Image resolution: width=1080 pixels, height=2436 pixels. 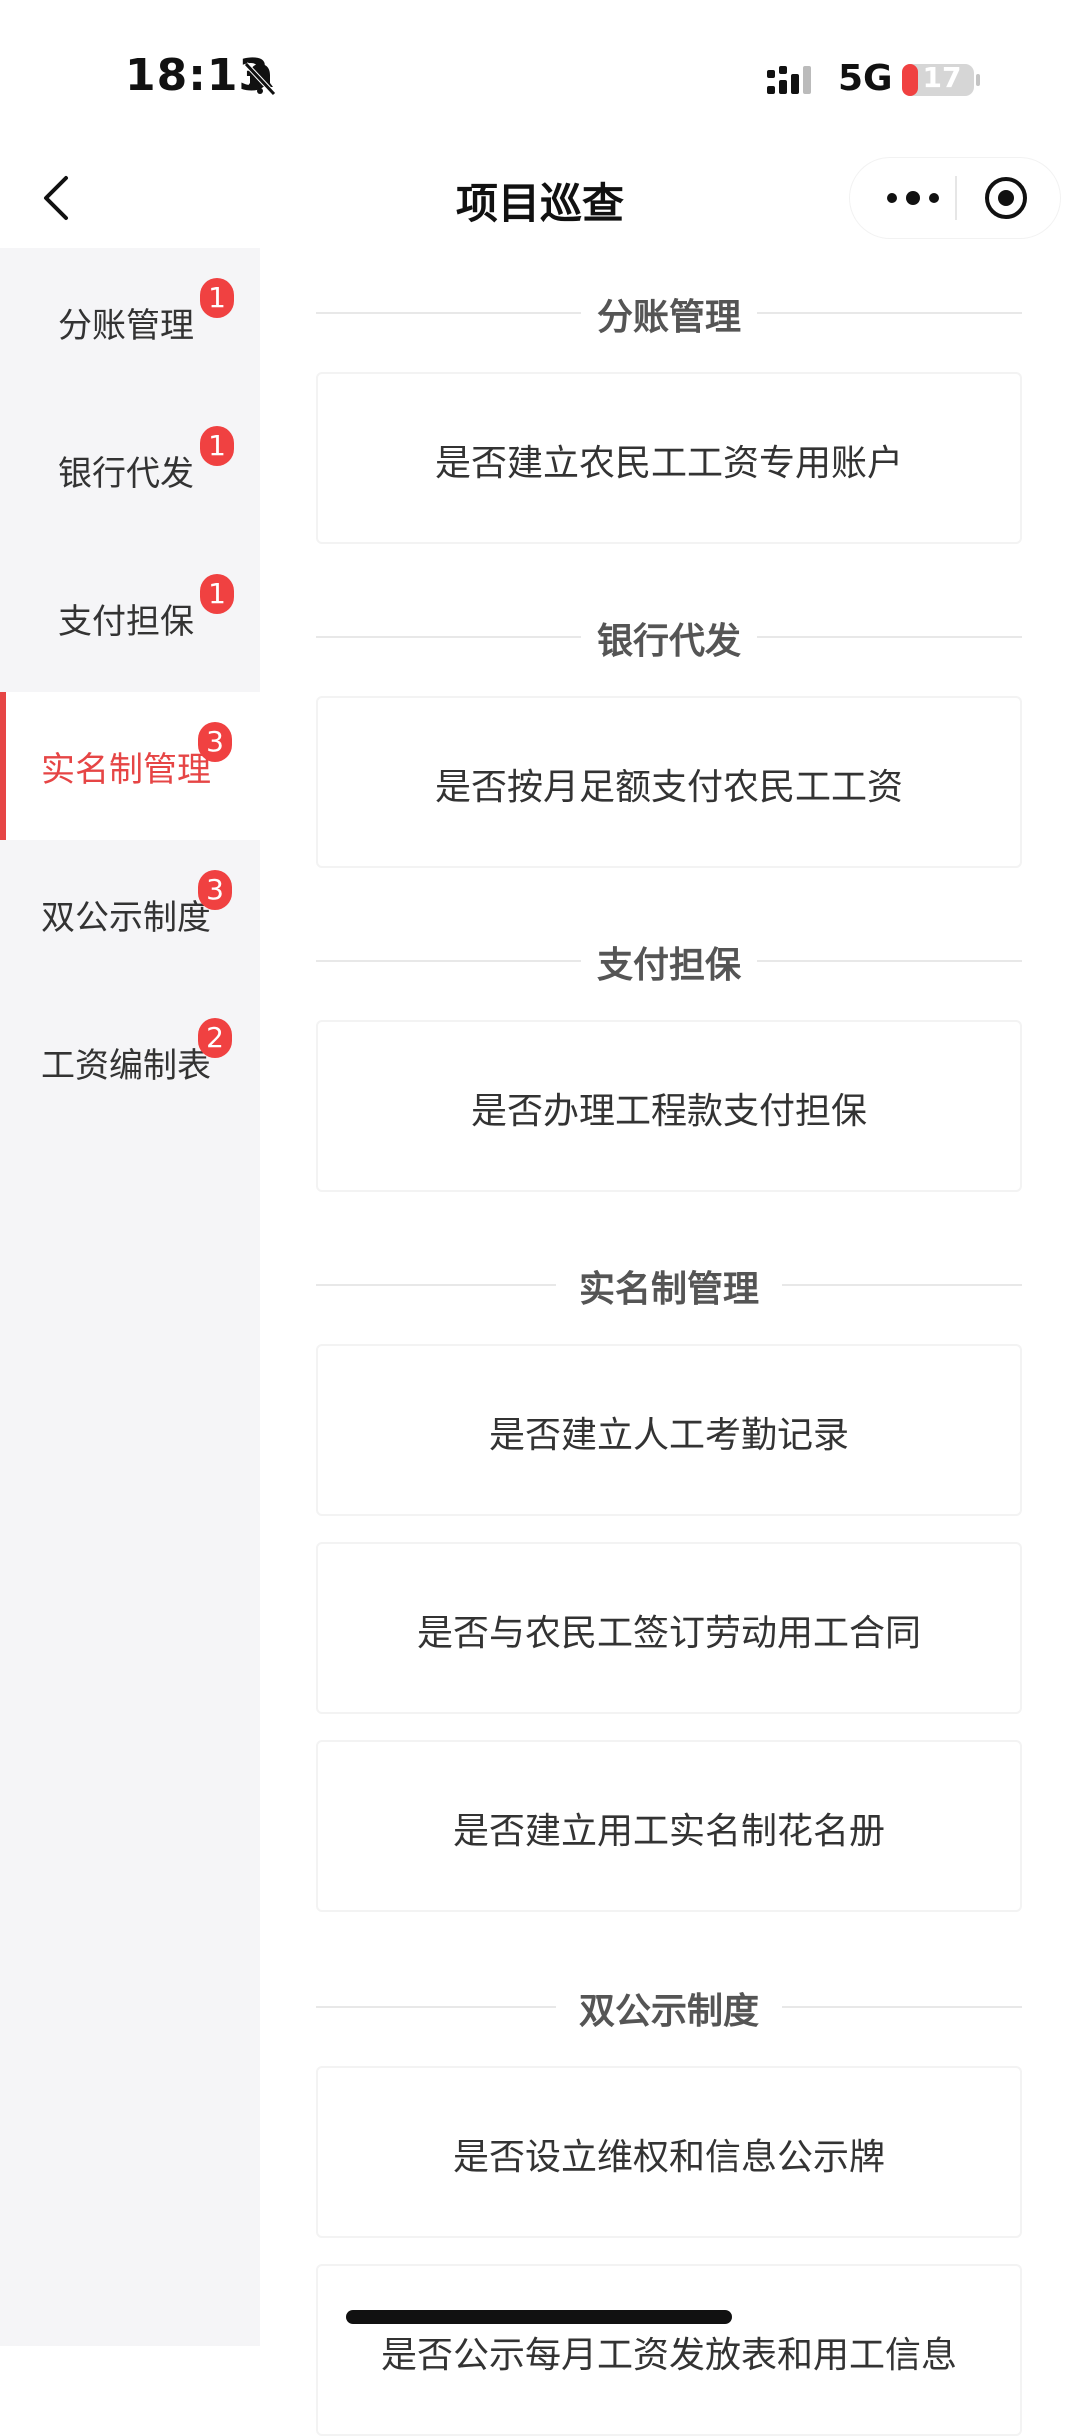 I want to click on section-title: 分账管理, so click(x=668, y=317).